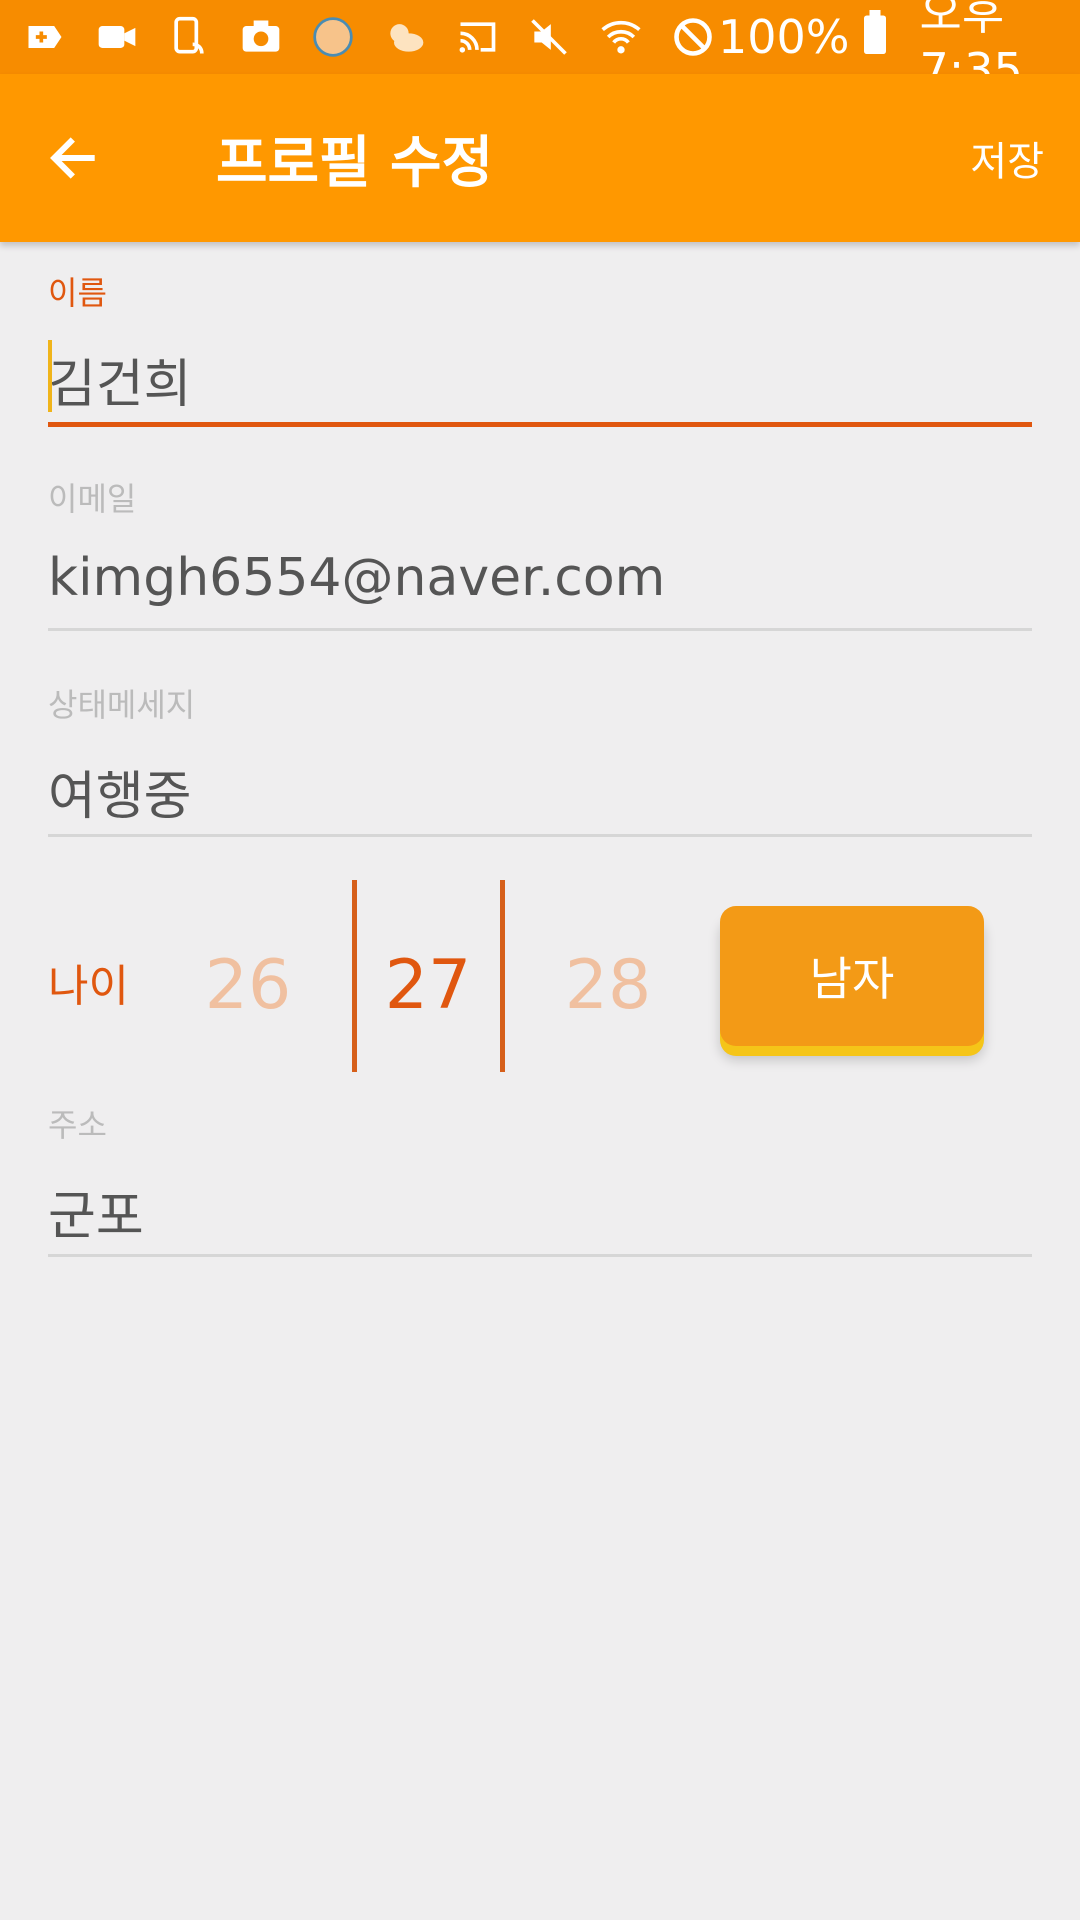  I want to click on email-label: 이메일, so click(92, 499).